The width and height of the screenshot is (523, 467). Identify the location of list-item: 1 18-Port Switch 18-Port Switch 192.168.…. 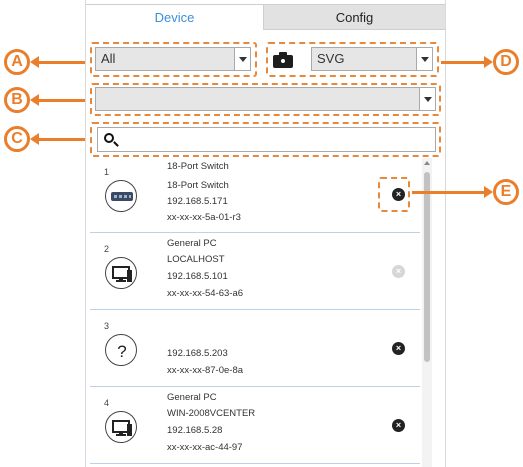
(255, 195).